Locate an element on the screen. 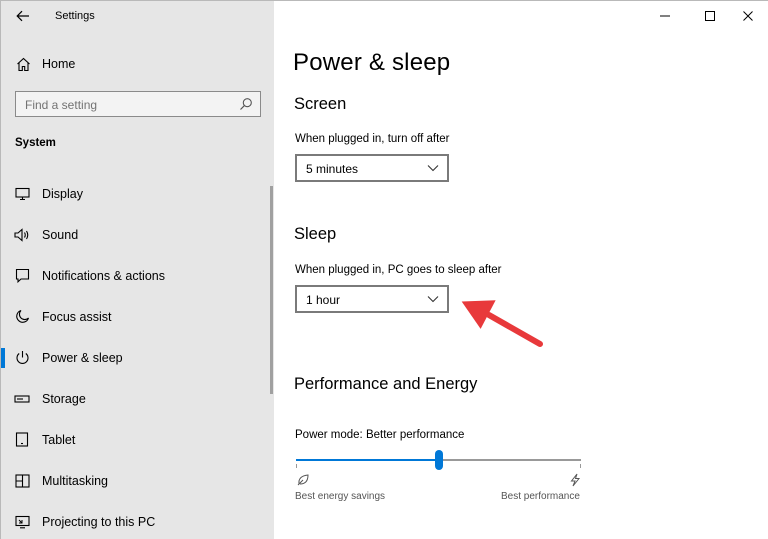  sidebar-item-label: Power & sleep is located at coordinates (82, 357).